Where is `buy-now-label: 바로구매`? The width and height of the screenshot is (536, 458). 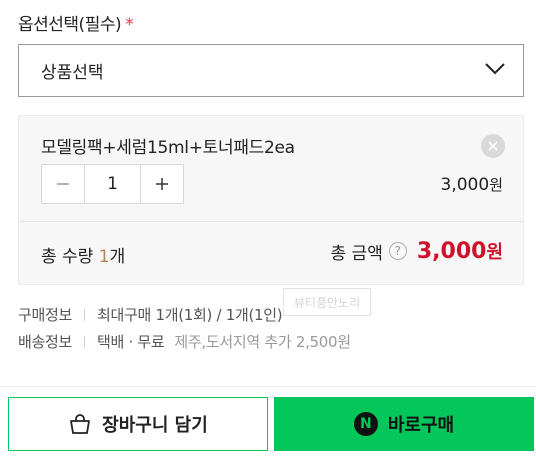
buy-now-label: 바로구매 is located at coordinates (421, 425).